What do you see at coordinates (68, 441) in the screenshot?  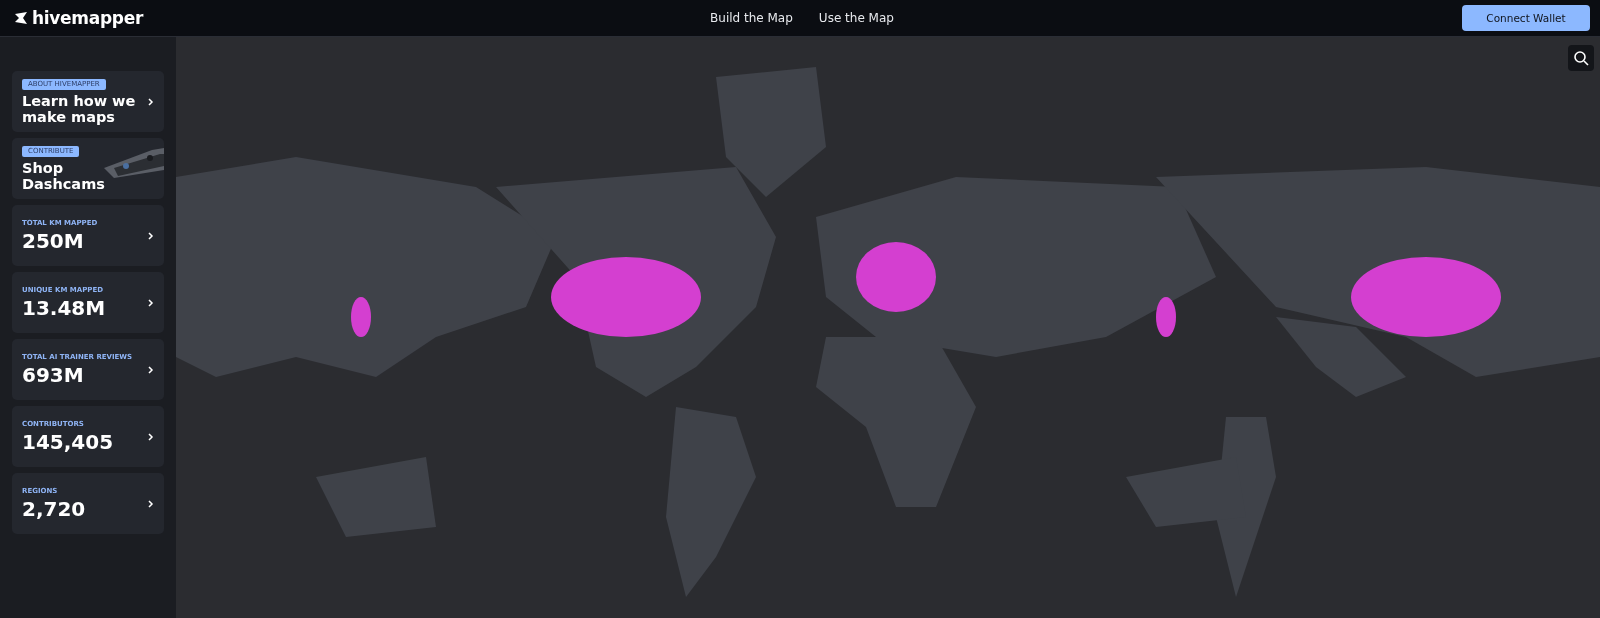 I see `stat-value: 145,405` at bounding box center [68, 441].